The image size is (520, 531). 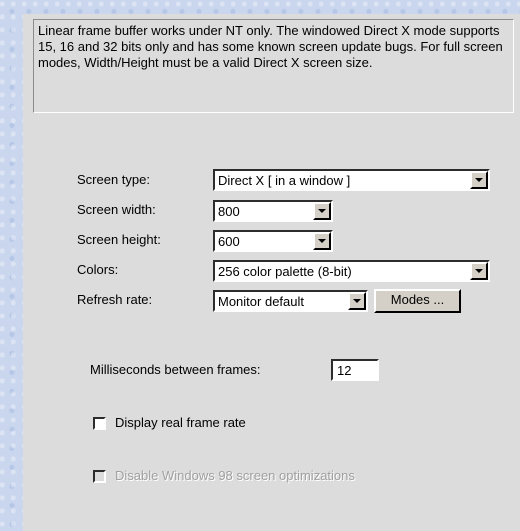 I want to click on ms-between-frames-label: Milliseconds between frames:, so click(x=175, y=369).